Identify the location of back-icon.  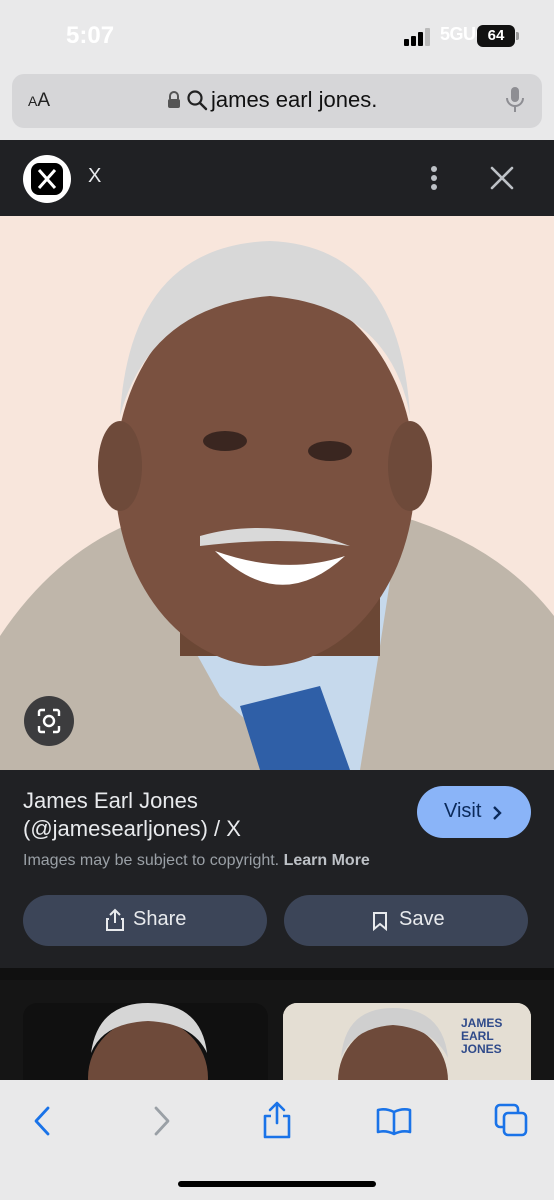
(42, 1121).